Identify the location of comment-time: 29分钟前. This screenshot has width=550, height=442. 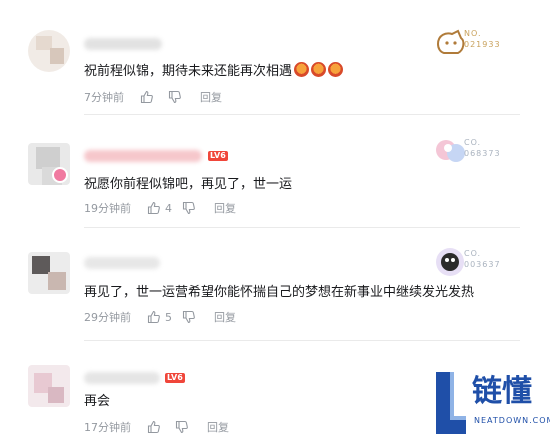
(107, 317).